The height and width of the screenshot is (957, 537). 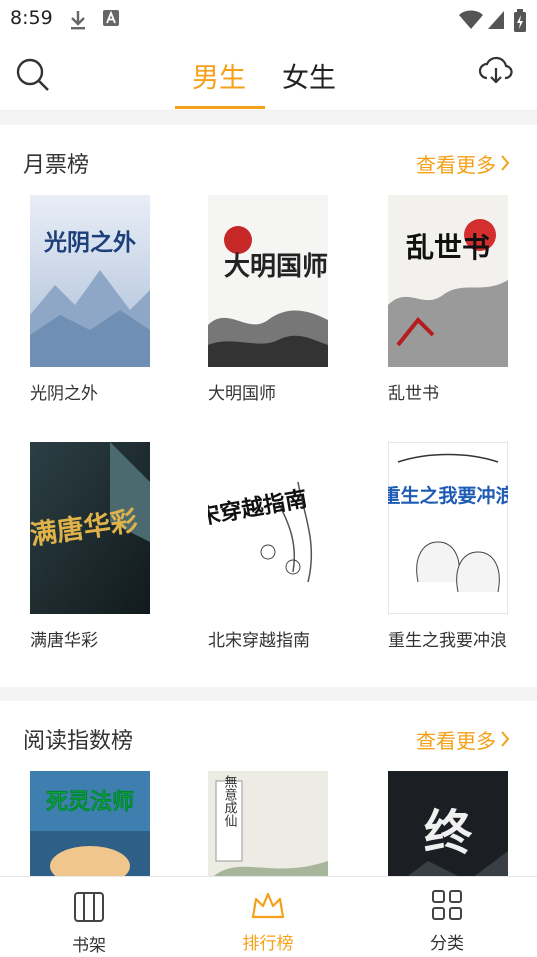 I want to click on battery-icon, so click(x=520, y=23).